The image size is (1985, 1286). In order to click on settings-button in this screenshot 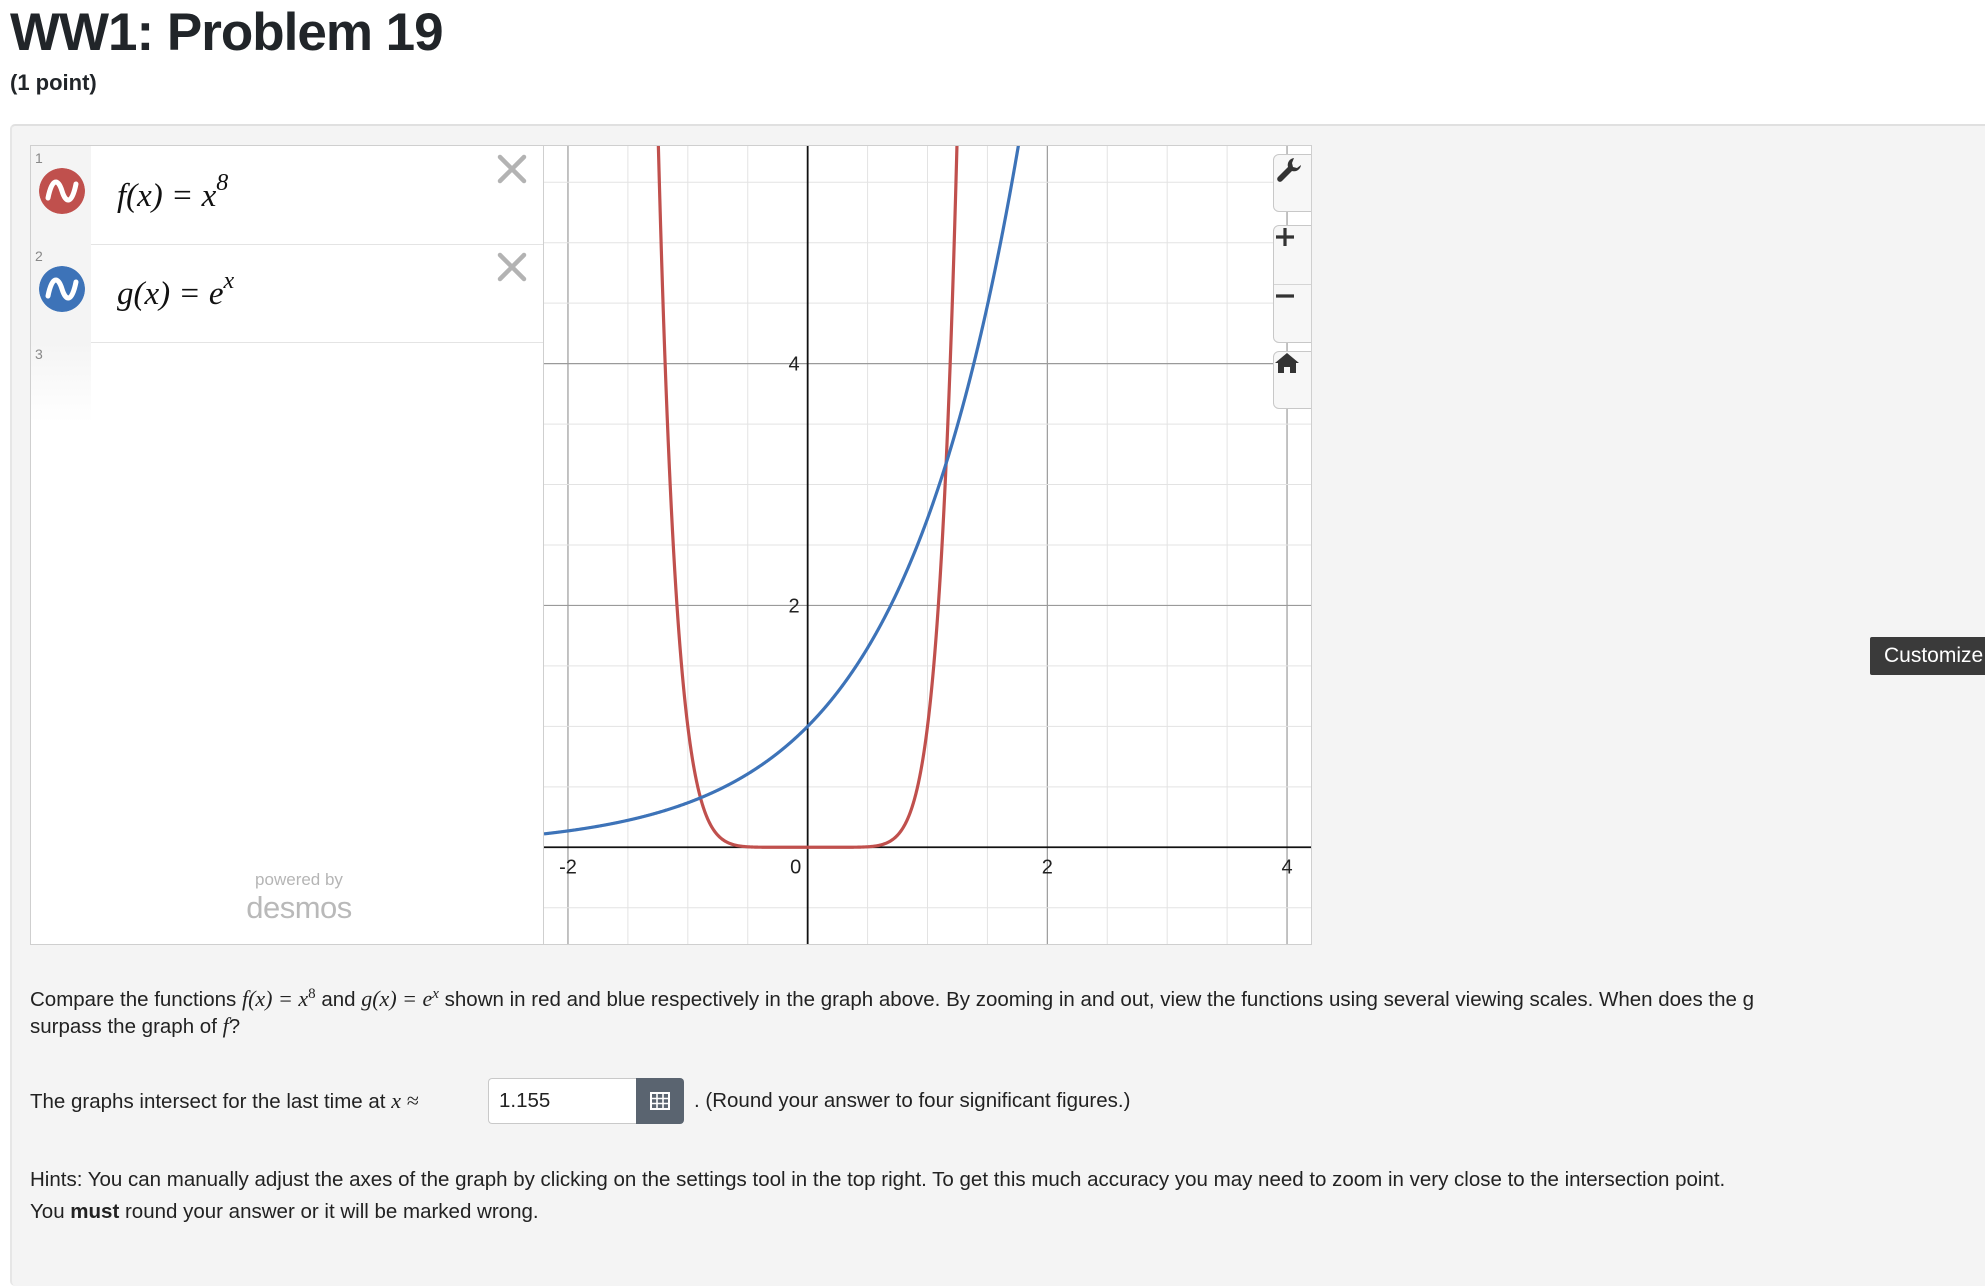, I will do `click(1292, 183)`.